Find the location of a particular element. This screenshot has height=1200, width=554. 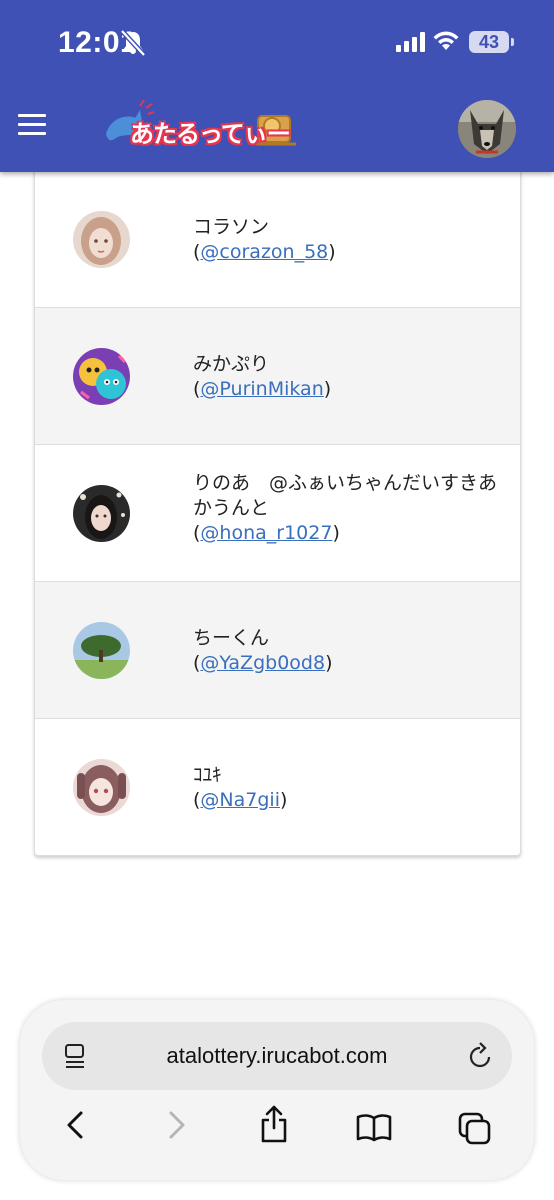

list-item: りのあ @ふぁいちゃんだいすきあかうんと (@hona_r1027) is located at coordinates (277, 513).